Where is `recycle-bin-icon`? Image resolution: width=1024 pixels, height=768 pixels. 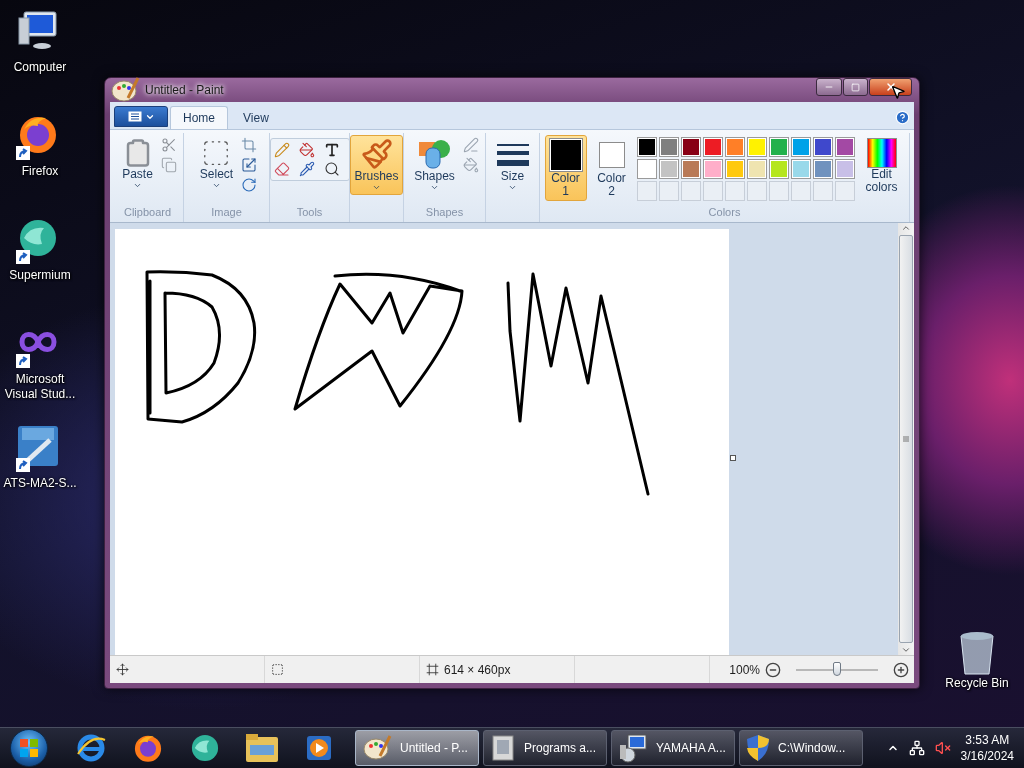
recycle-bin-icon is located at coordinates (977, 653).